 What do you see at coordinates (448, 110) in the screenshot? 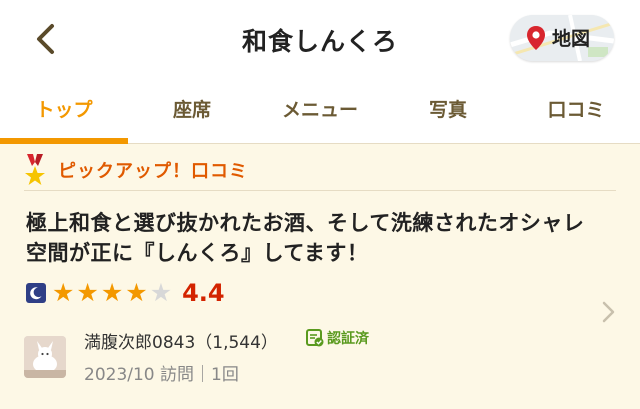
I see `tab-photos: 写真` at bounding box center [448, 110].